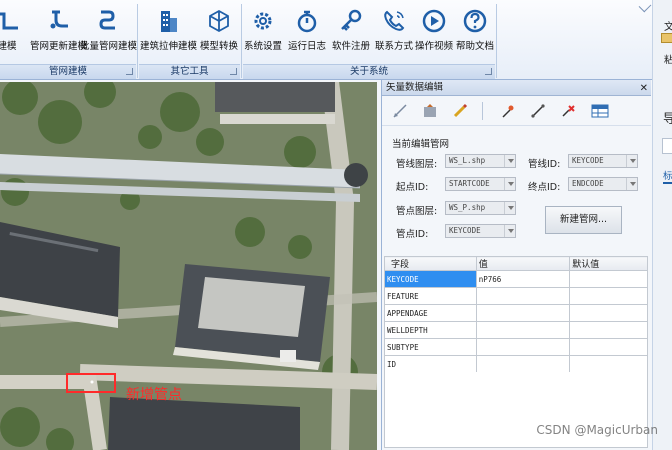  What do you see at coordinates (603, 184) in the screenshot?
I see `end-id-select: ENDCODE` at bounding box center [603, 184].